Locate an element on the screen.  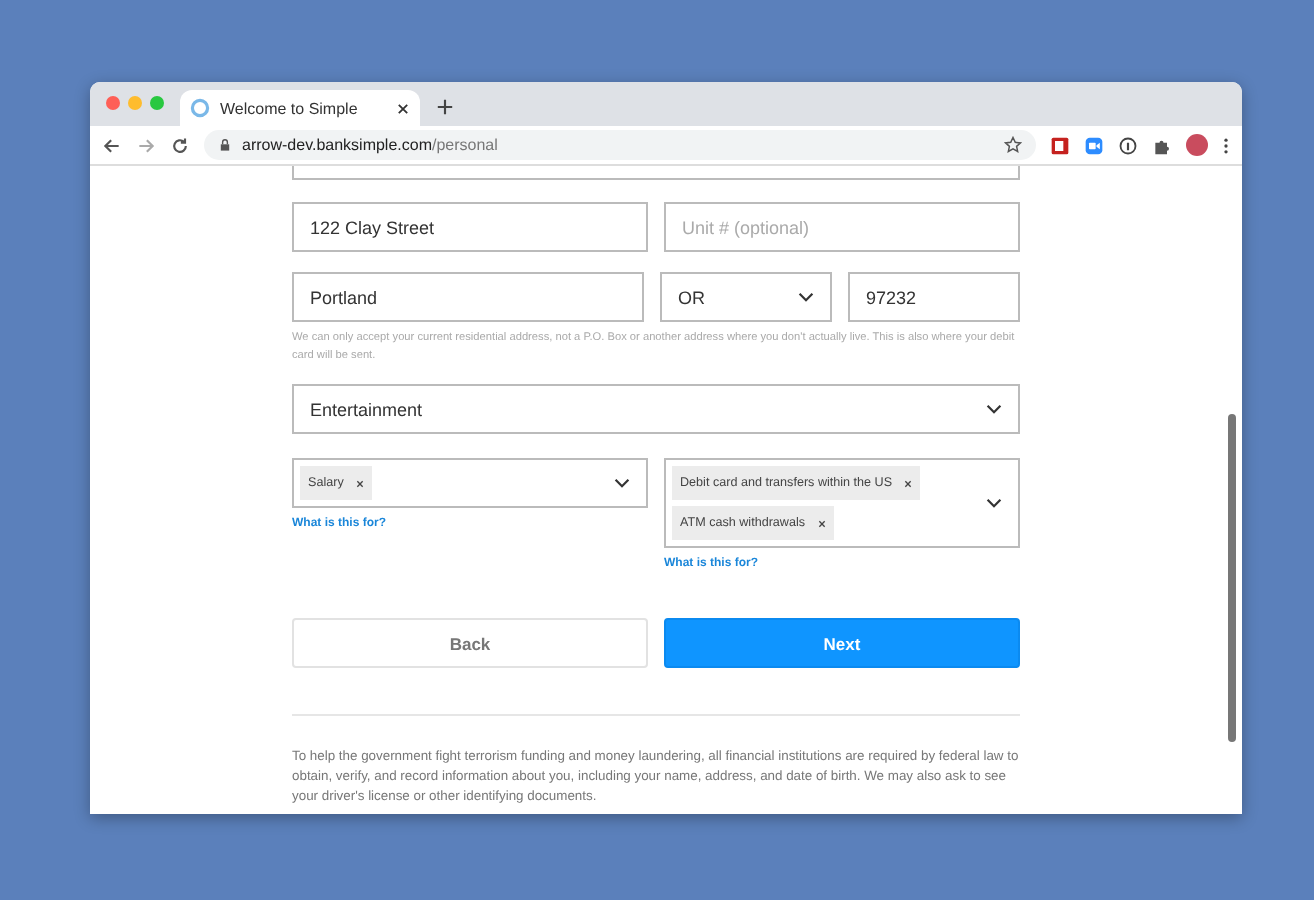
info-icon is located at coordinates (1128, 145).